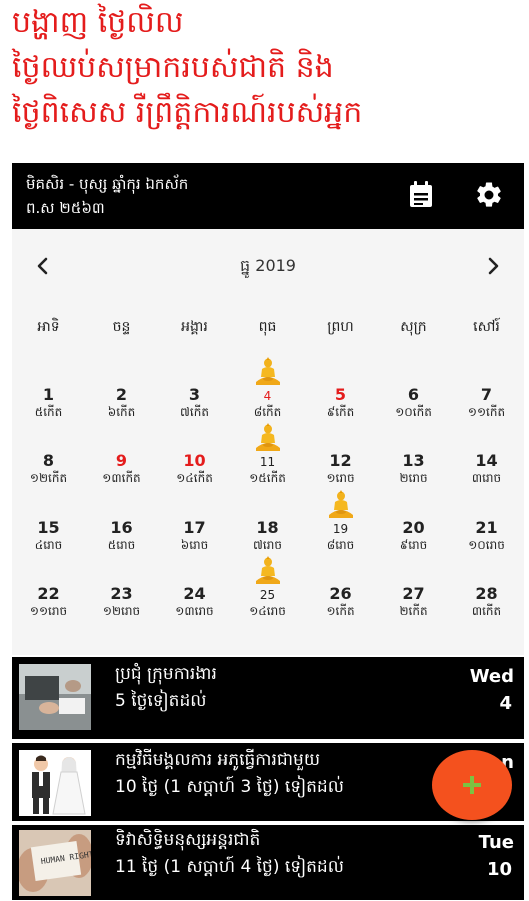 The height and width of the screenshot is (901, 529). I want to click on day-number: 22, so click(48, 593).